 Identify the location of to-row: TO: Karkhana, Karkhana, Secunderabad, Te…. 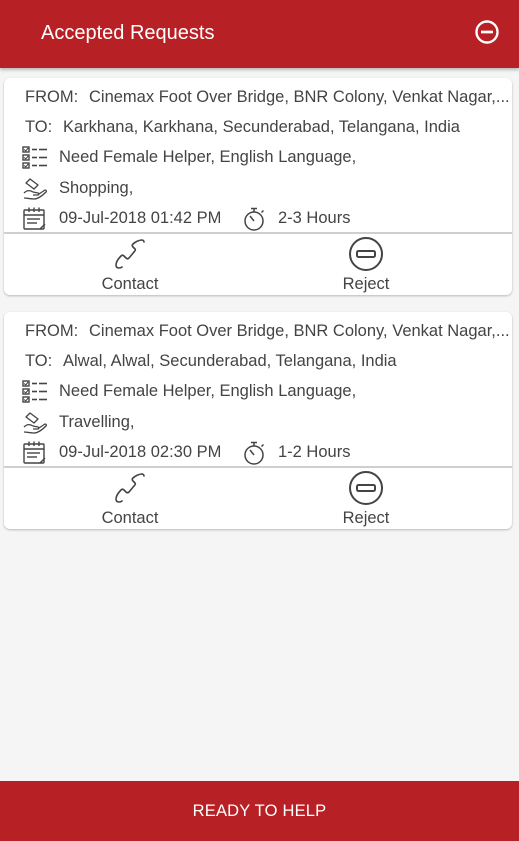
(258, 130).